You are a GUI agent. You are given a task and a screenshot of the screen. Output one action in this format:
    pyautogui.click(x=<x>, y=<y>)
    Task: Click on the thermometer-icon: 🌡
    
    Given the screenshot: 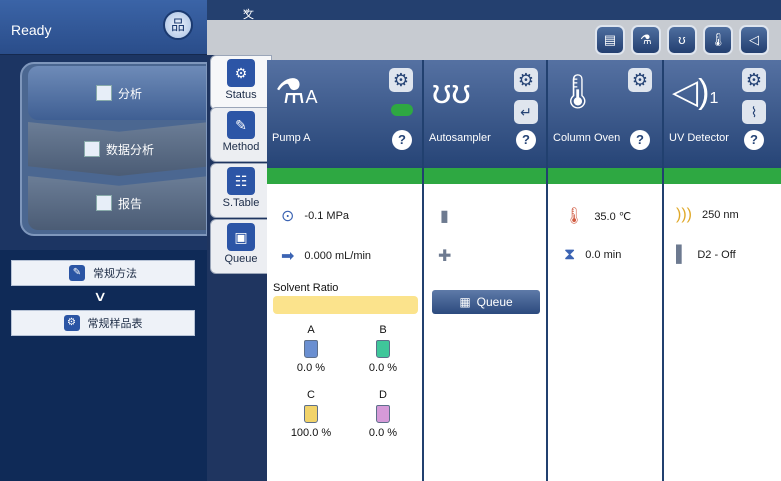 What is the action you would take?
    pyautogui.click(x=574, y=216)
    